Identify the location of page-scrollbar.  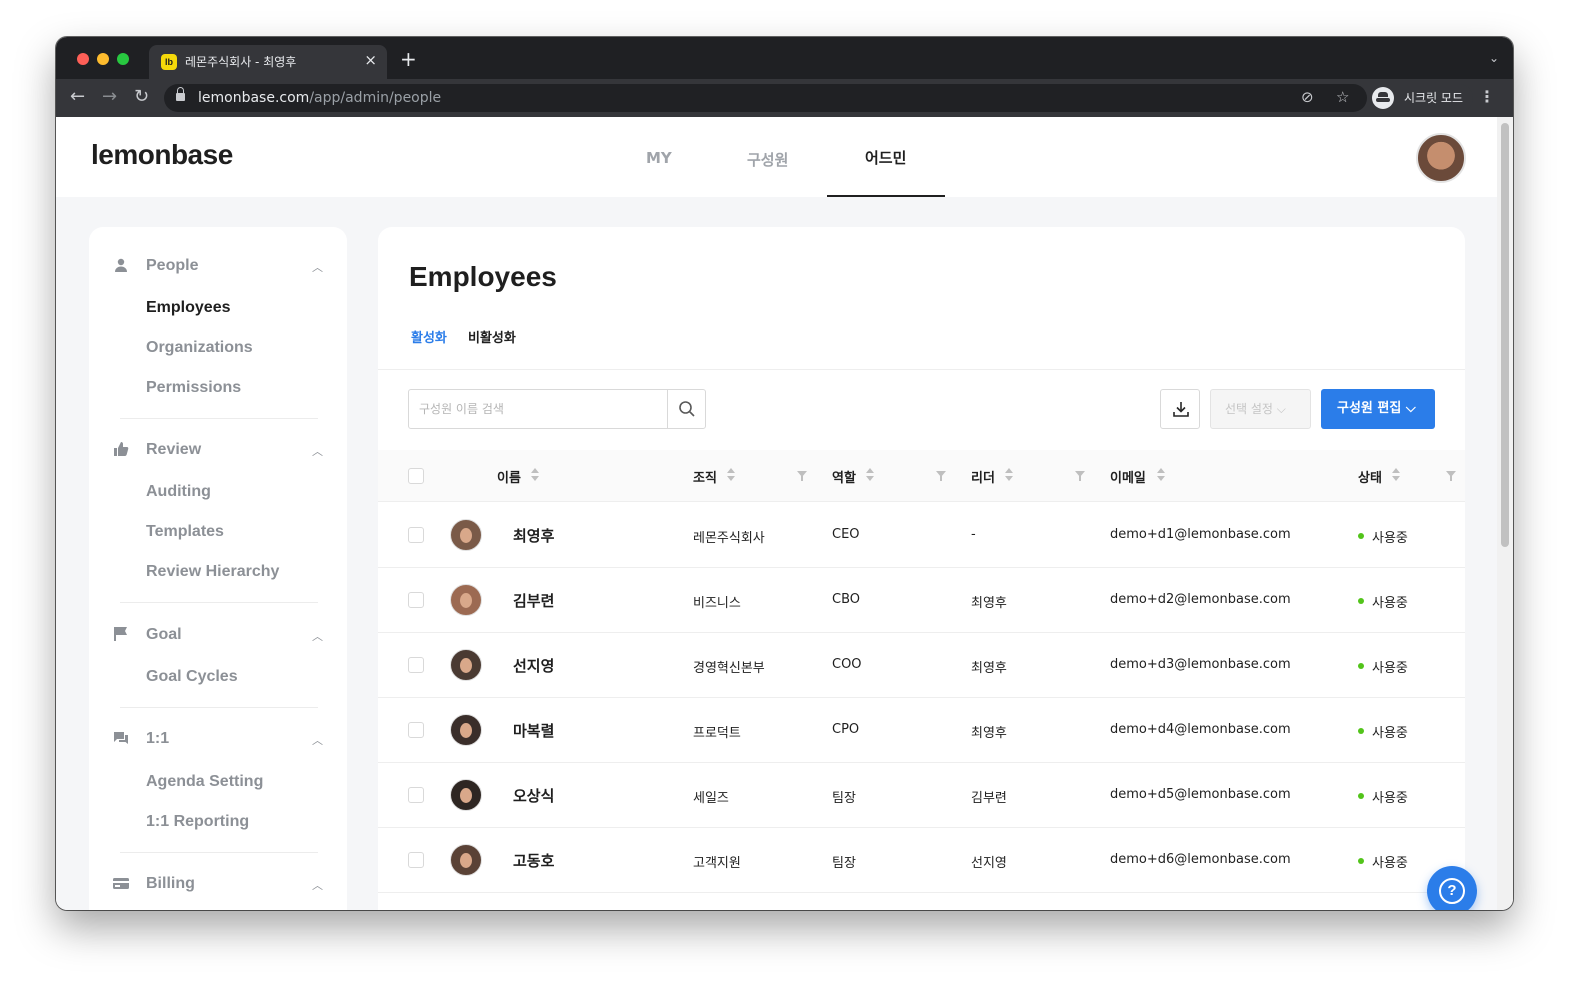
(1505, 513).